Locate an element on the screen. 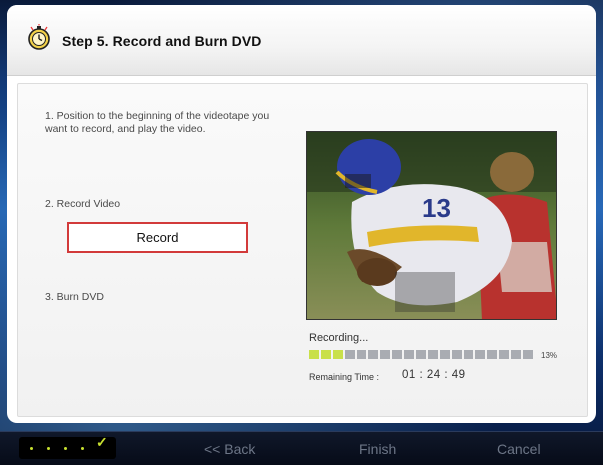 Image resolution: width=603 pixels, height=465 pixels. page-title: Step 5. Record and Burn DVD is located at coordinates (162, 41).